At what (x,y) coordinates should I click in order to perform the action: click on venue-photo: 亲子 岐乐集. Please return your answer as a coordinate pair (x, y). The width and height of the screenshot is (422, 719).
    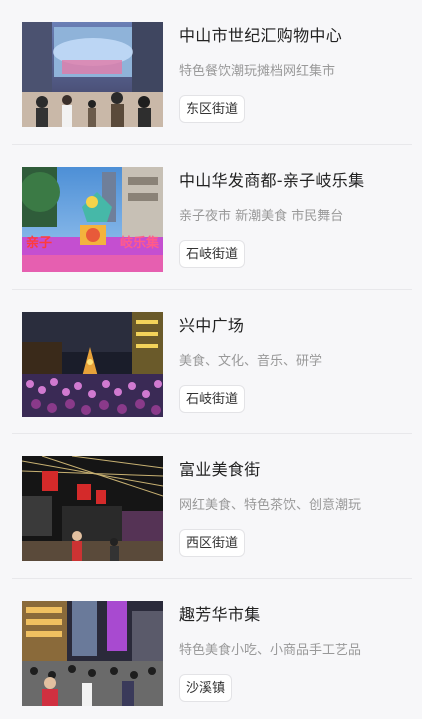
    Looking at the image, I should click on (92, 219).